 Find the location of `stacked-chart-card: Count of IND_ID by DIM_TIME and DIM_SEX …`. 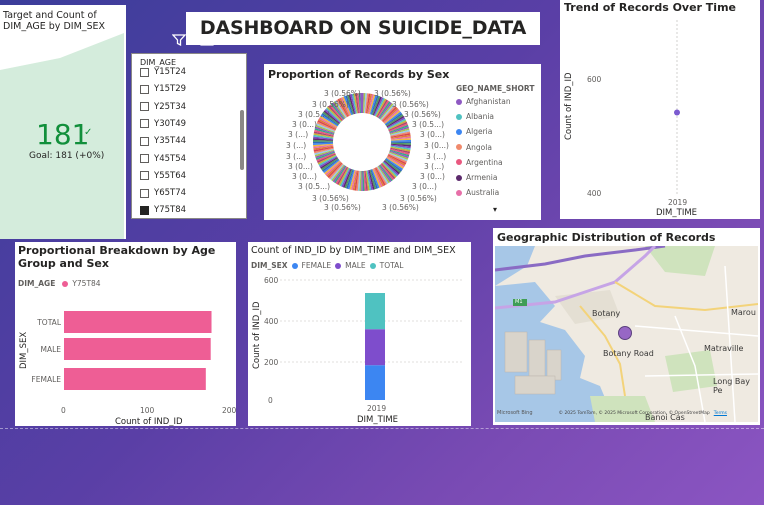

stacked-chart-card: Count of IND_ID by DIM_TIME and DIM_SEX … is located at coordinates (359, 334).